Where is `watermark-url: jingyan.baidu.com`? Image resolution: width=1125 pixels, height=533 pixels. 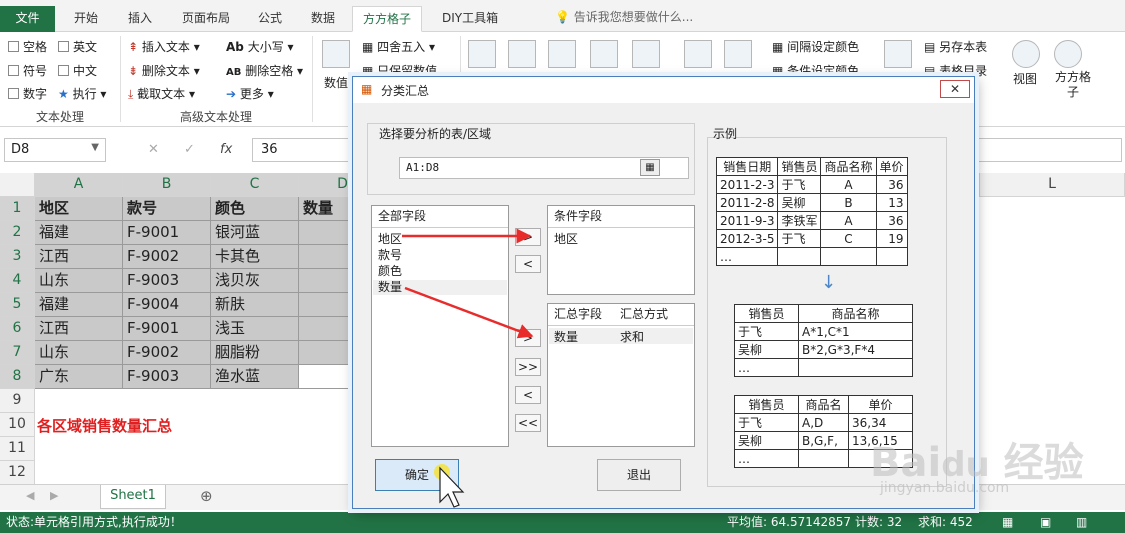 watermark-url: jingyan.baidu.com is located at coordinates (945, 488).